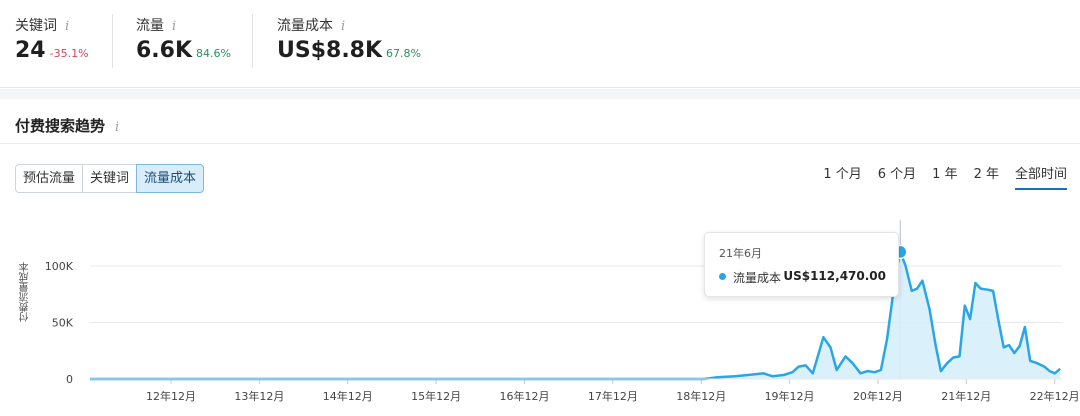 The height and width of the screenshot is (416, 1080). What do you see at coordinates (986, 176) in the screenshot?
I see `range-2-years: 2 年` at bounding box center [986, 176].